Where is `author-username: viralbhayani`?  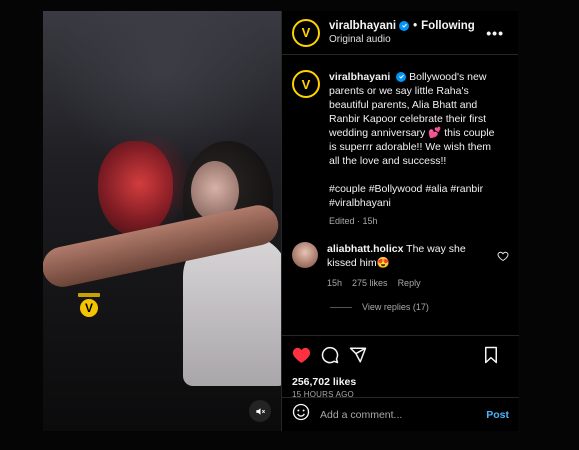
author-username: viralbhayani is located at coordinates (362, 26).